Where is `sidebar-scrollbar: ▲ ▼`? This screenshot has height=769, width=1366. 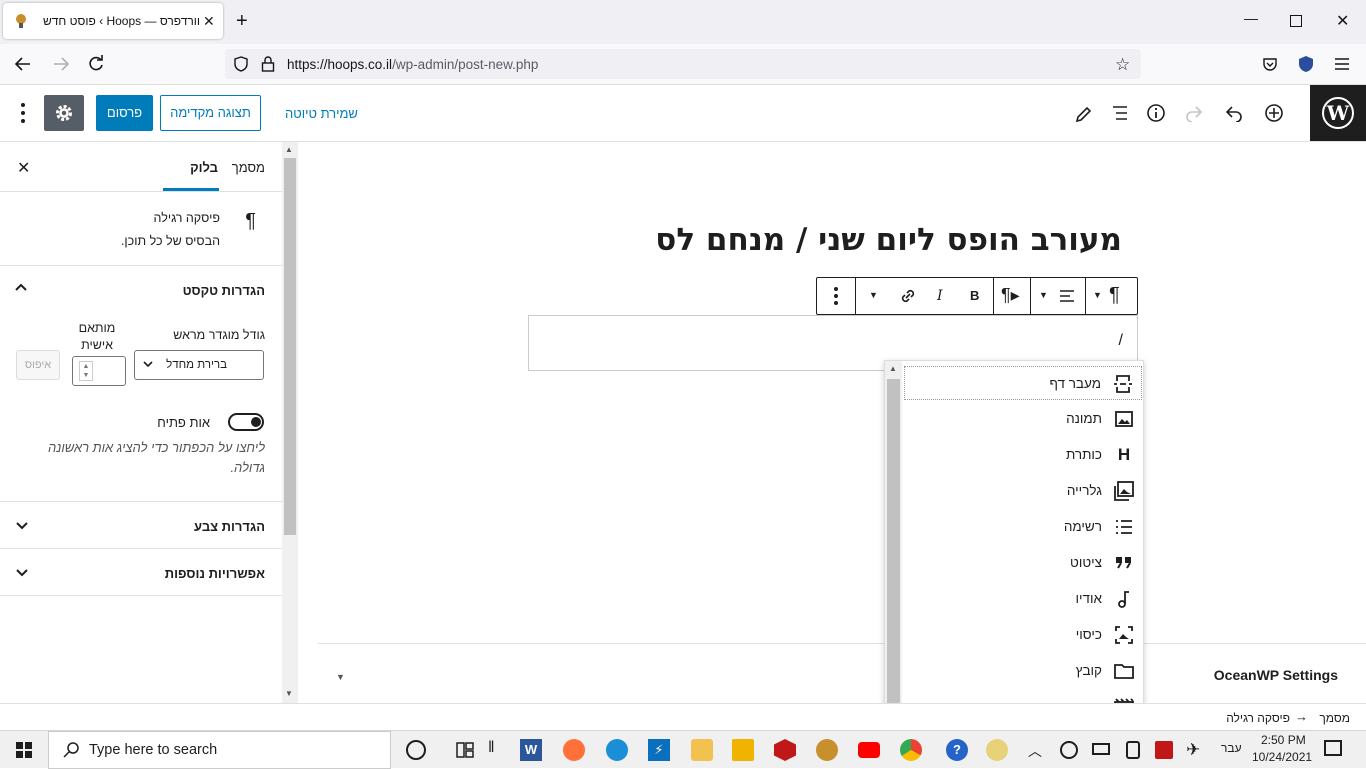
sidebar-scrollbar: ▲ ▼ is located at coordinates (290, 422).